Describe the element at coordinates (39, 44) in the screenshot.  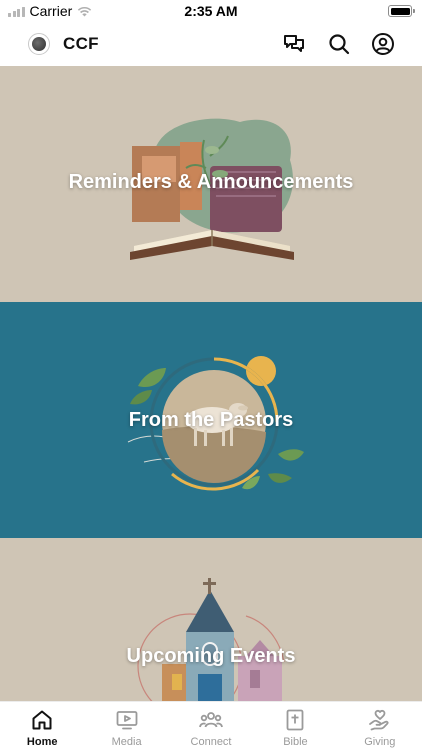
I see `church-logo` at that location.